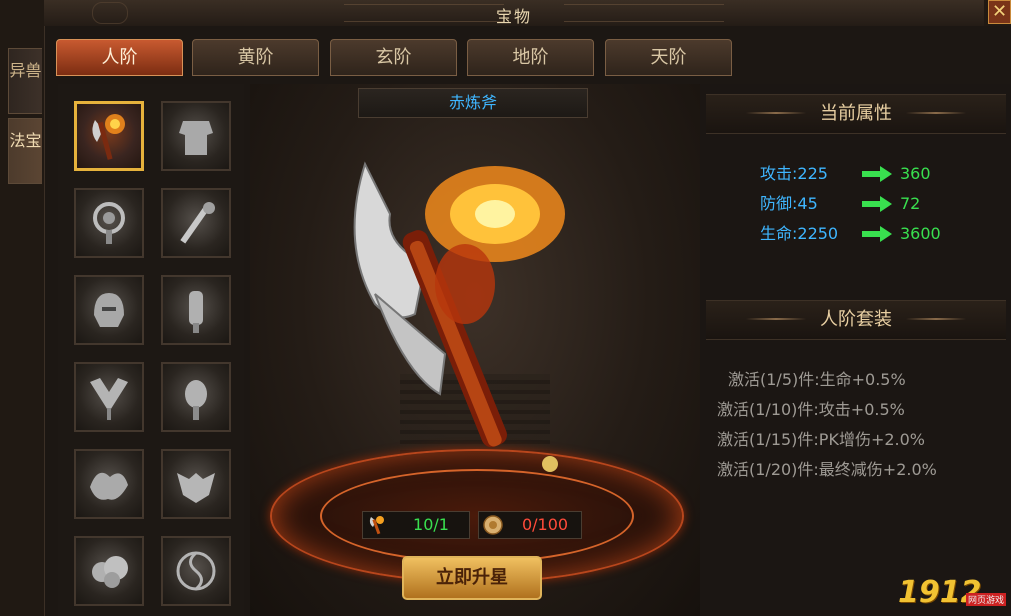  I want to click on fire-axe-artwork-icon, so click(459, 316).